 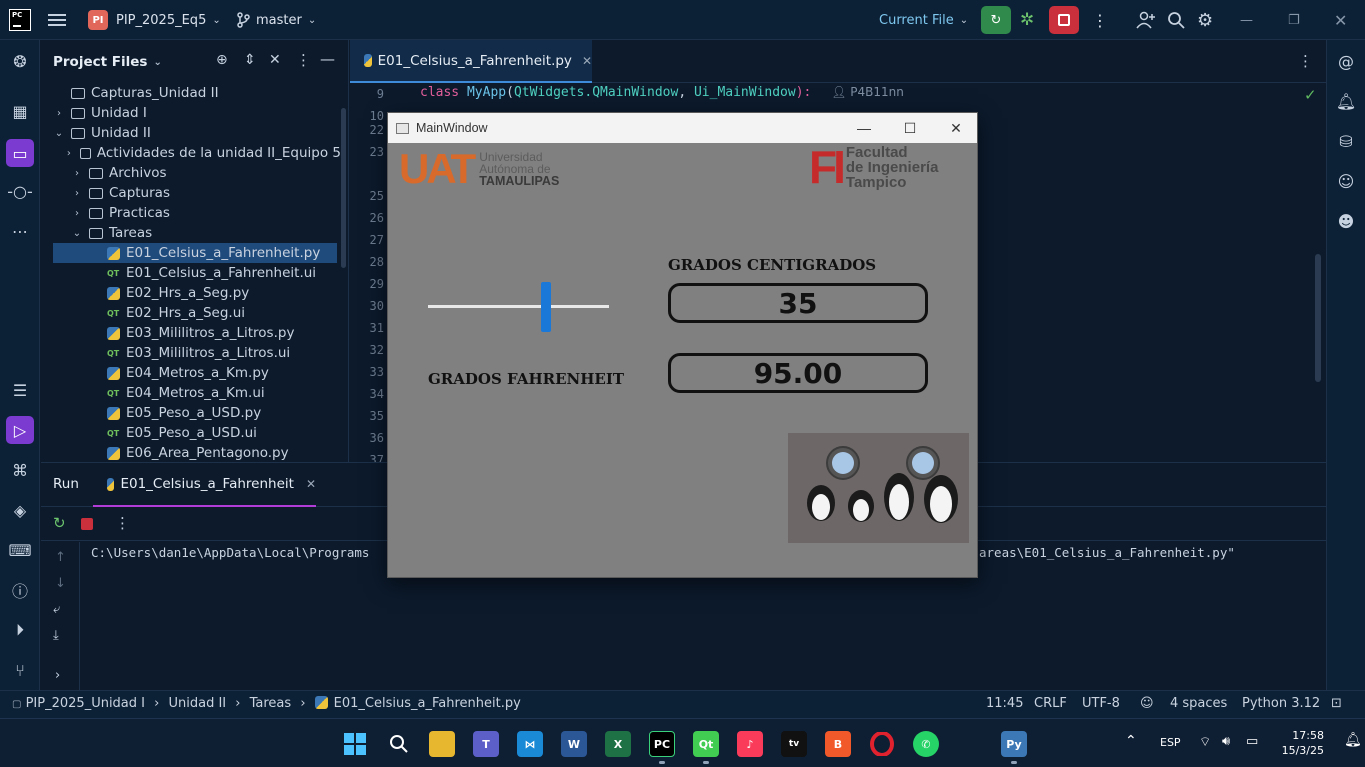 I want to click on problems-button: ⓘ, so click(x=20, y=590).